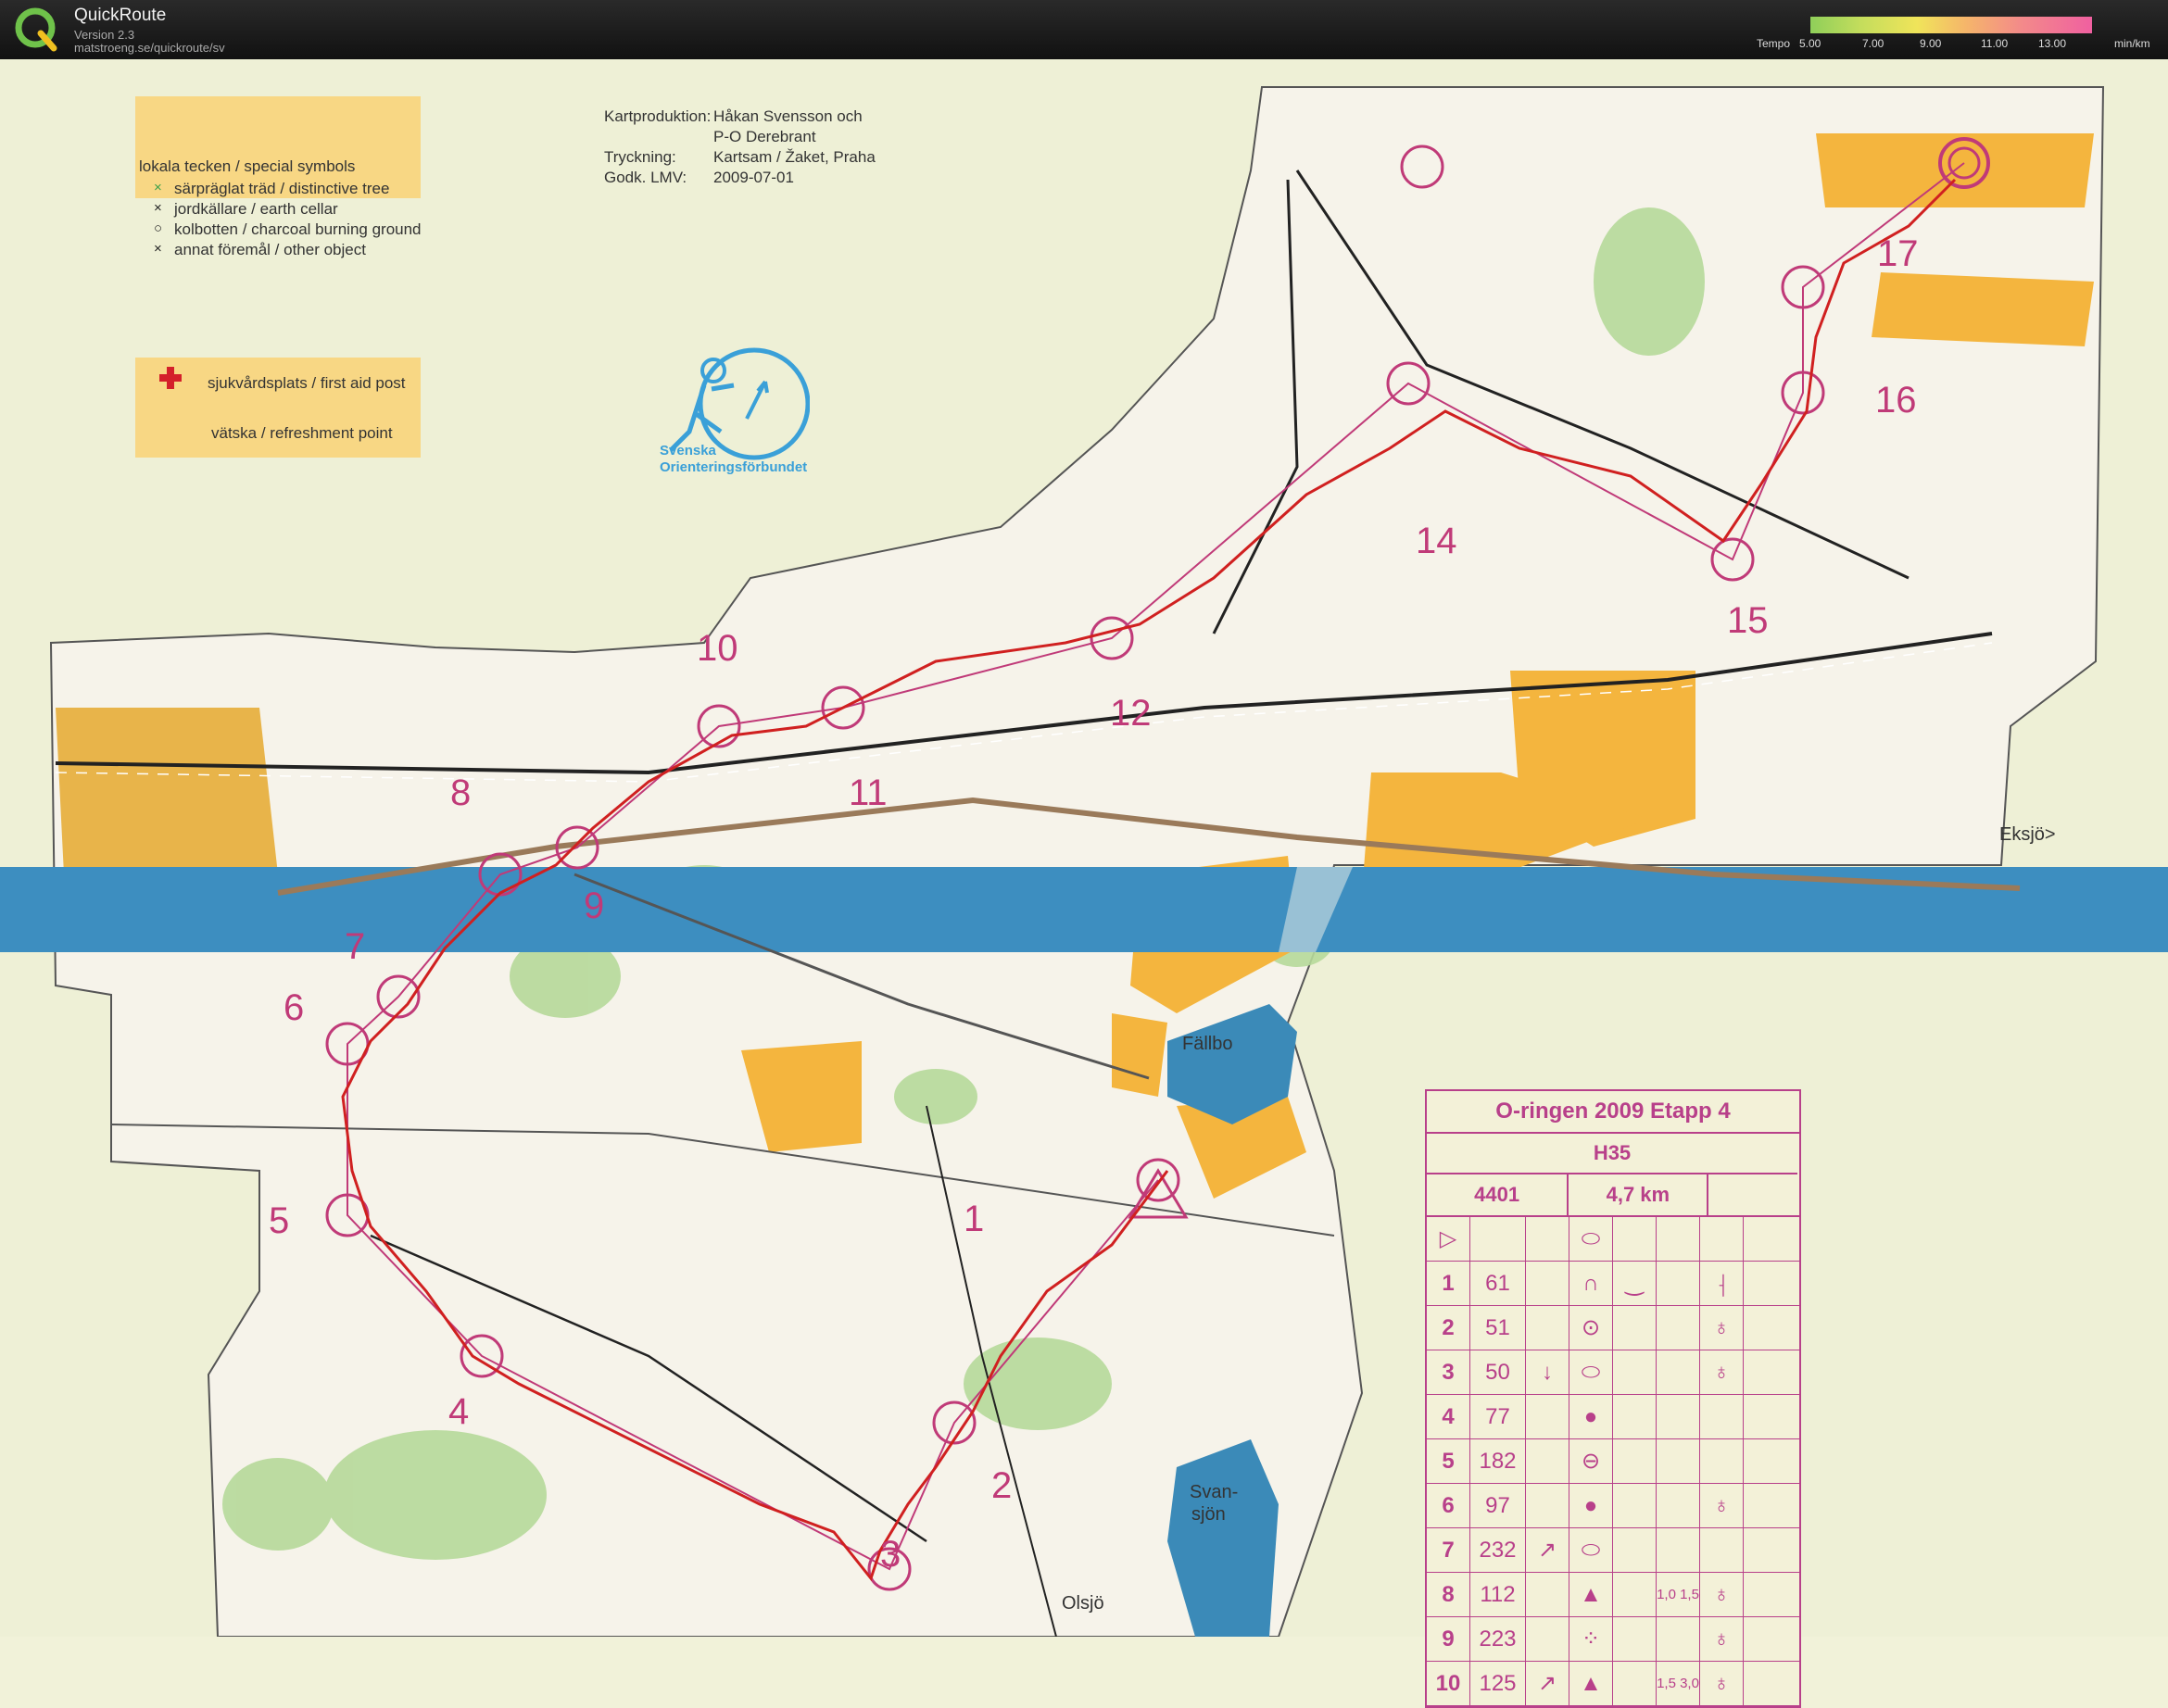 This screenshot has width=2168, height=1708. I want to click on control-number: 5, so click(1448, 1461).